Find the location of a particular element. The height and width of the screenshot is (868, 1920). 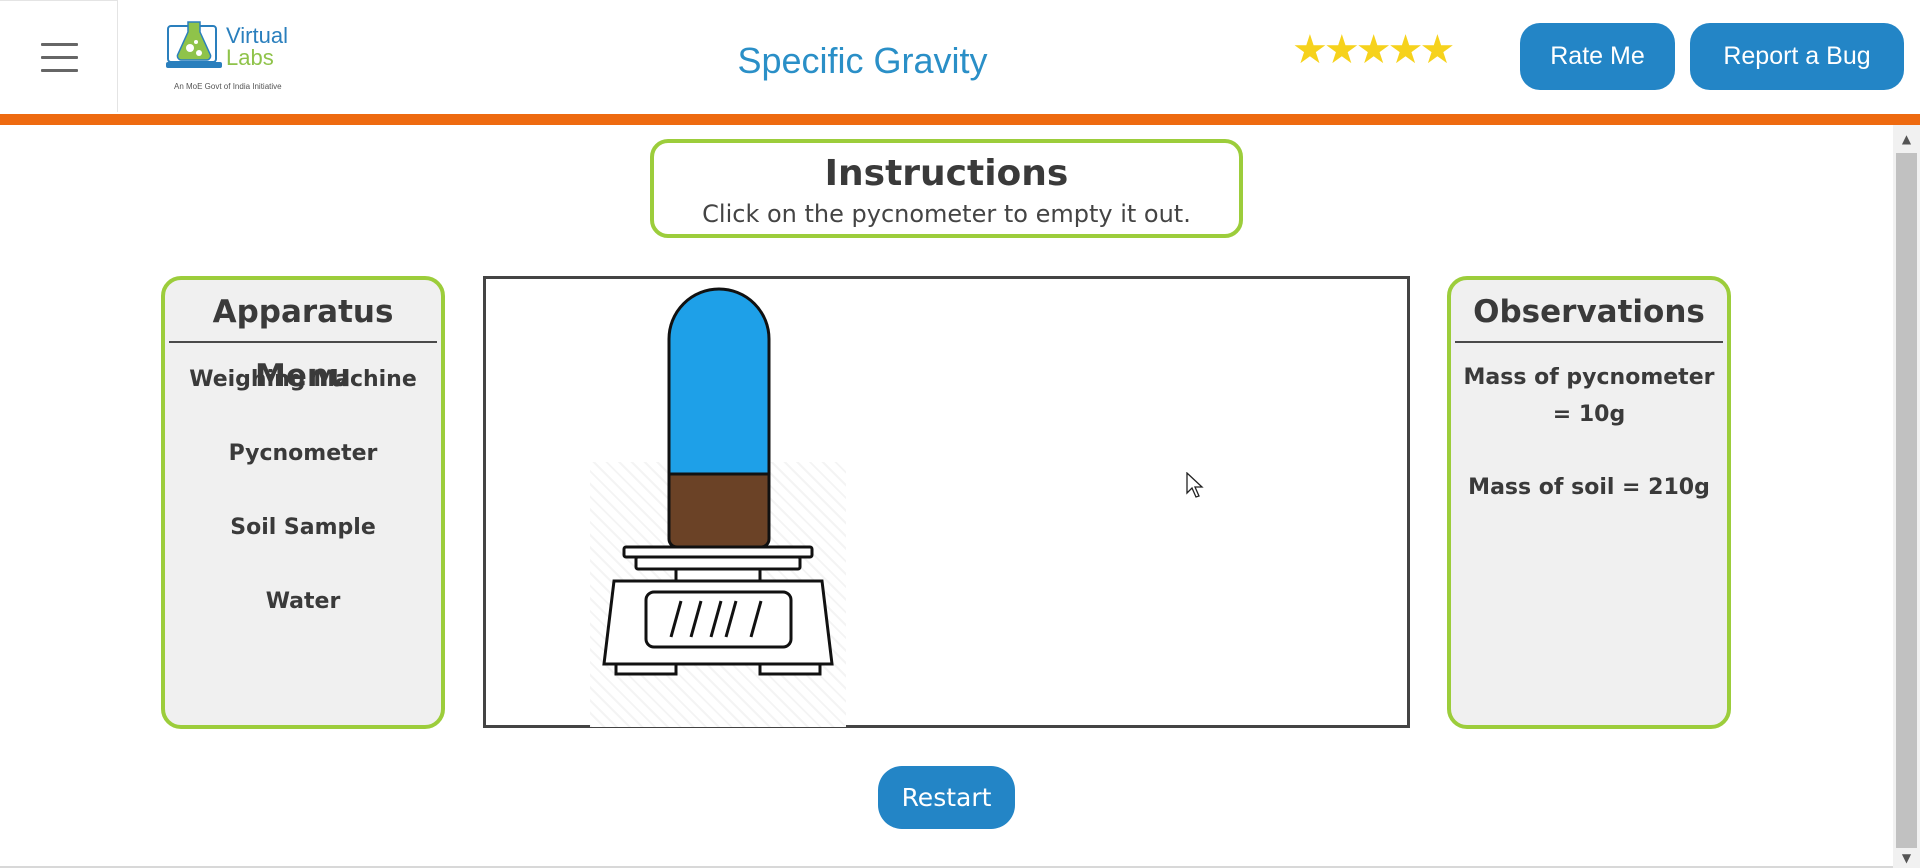

menu-item-water: Water is located at coordinates (303, 602).